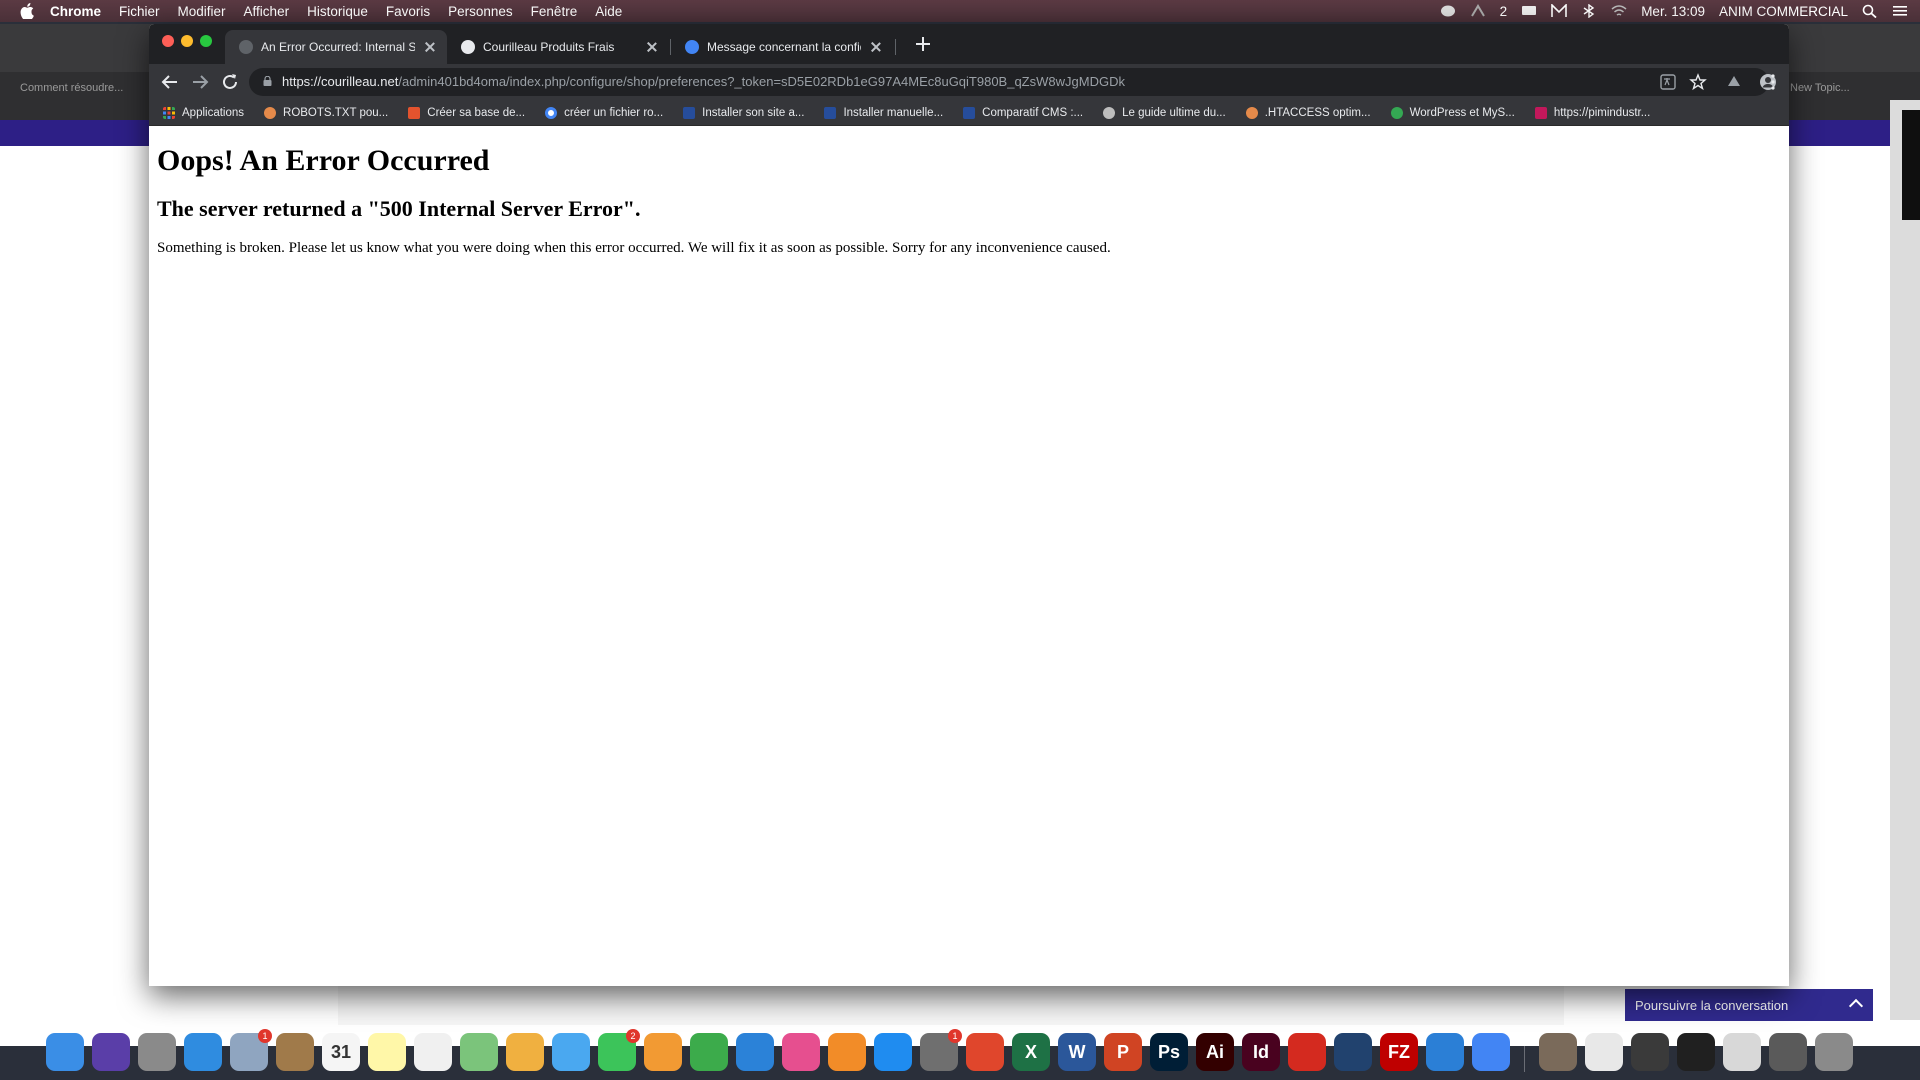  Describe the element at coordinates (608, 11) in the screenshot. I see `menu-aide: Aide` at that location.